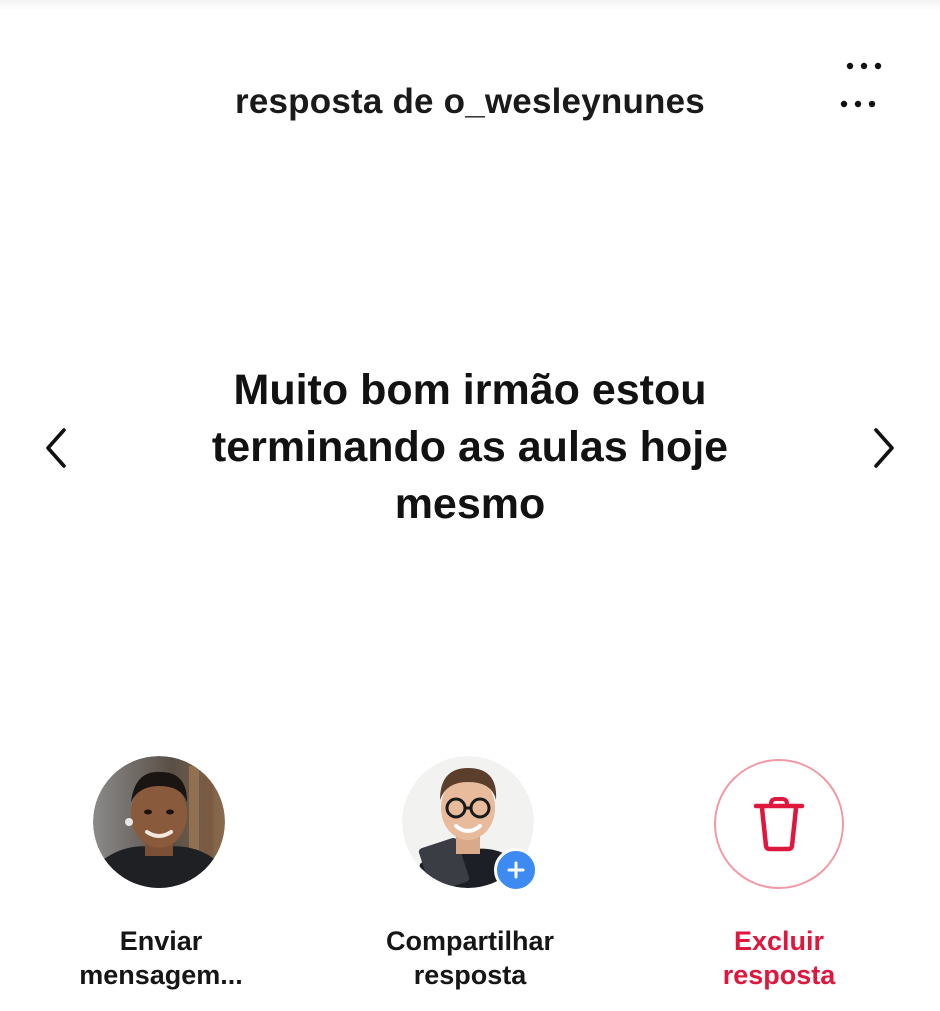 The height and width of the screenshot is (1011, 940). I want to click on share-reply-button: Compartilhar resposta, so click(470, 874).